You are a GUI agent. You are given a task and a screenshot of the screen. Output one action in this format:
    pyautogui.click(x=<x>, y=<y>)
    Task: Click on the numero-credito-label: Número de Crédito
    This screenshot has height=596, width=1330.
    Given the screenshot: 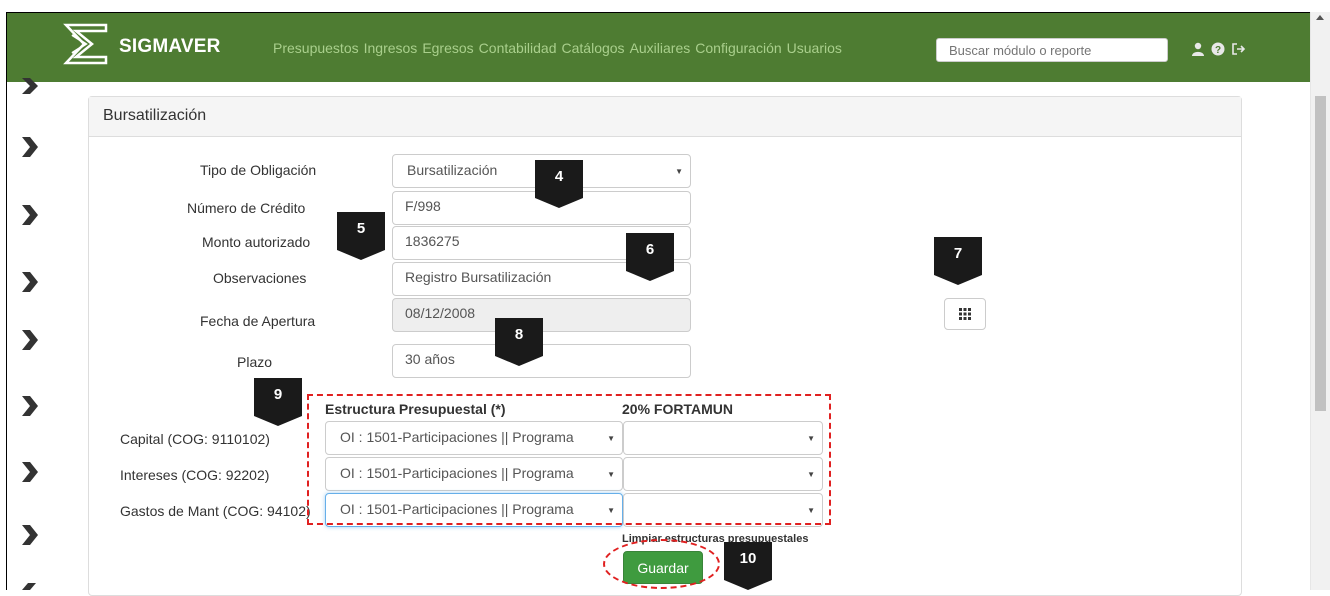 What is the action you would take?
    pyautogui.click(x=246, y=208)
    